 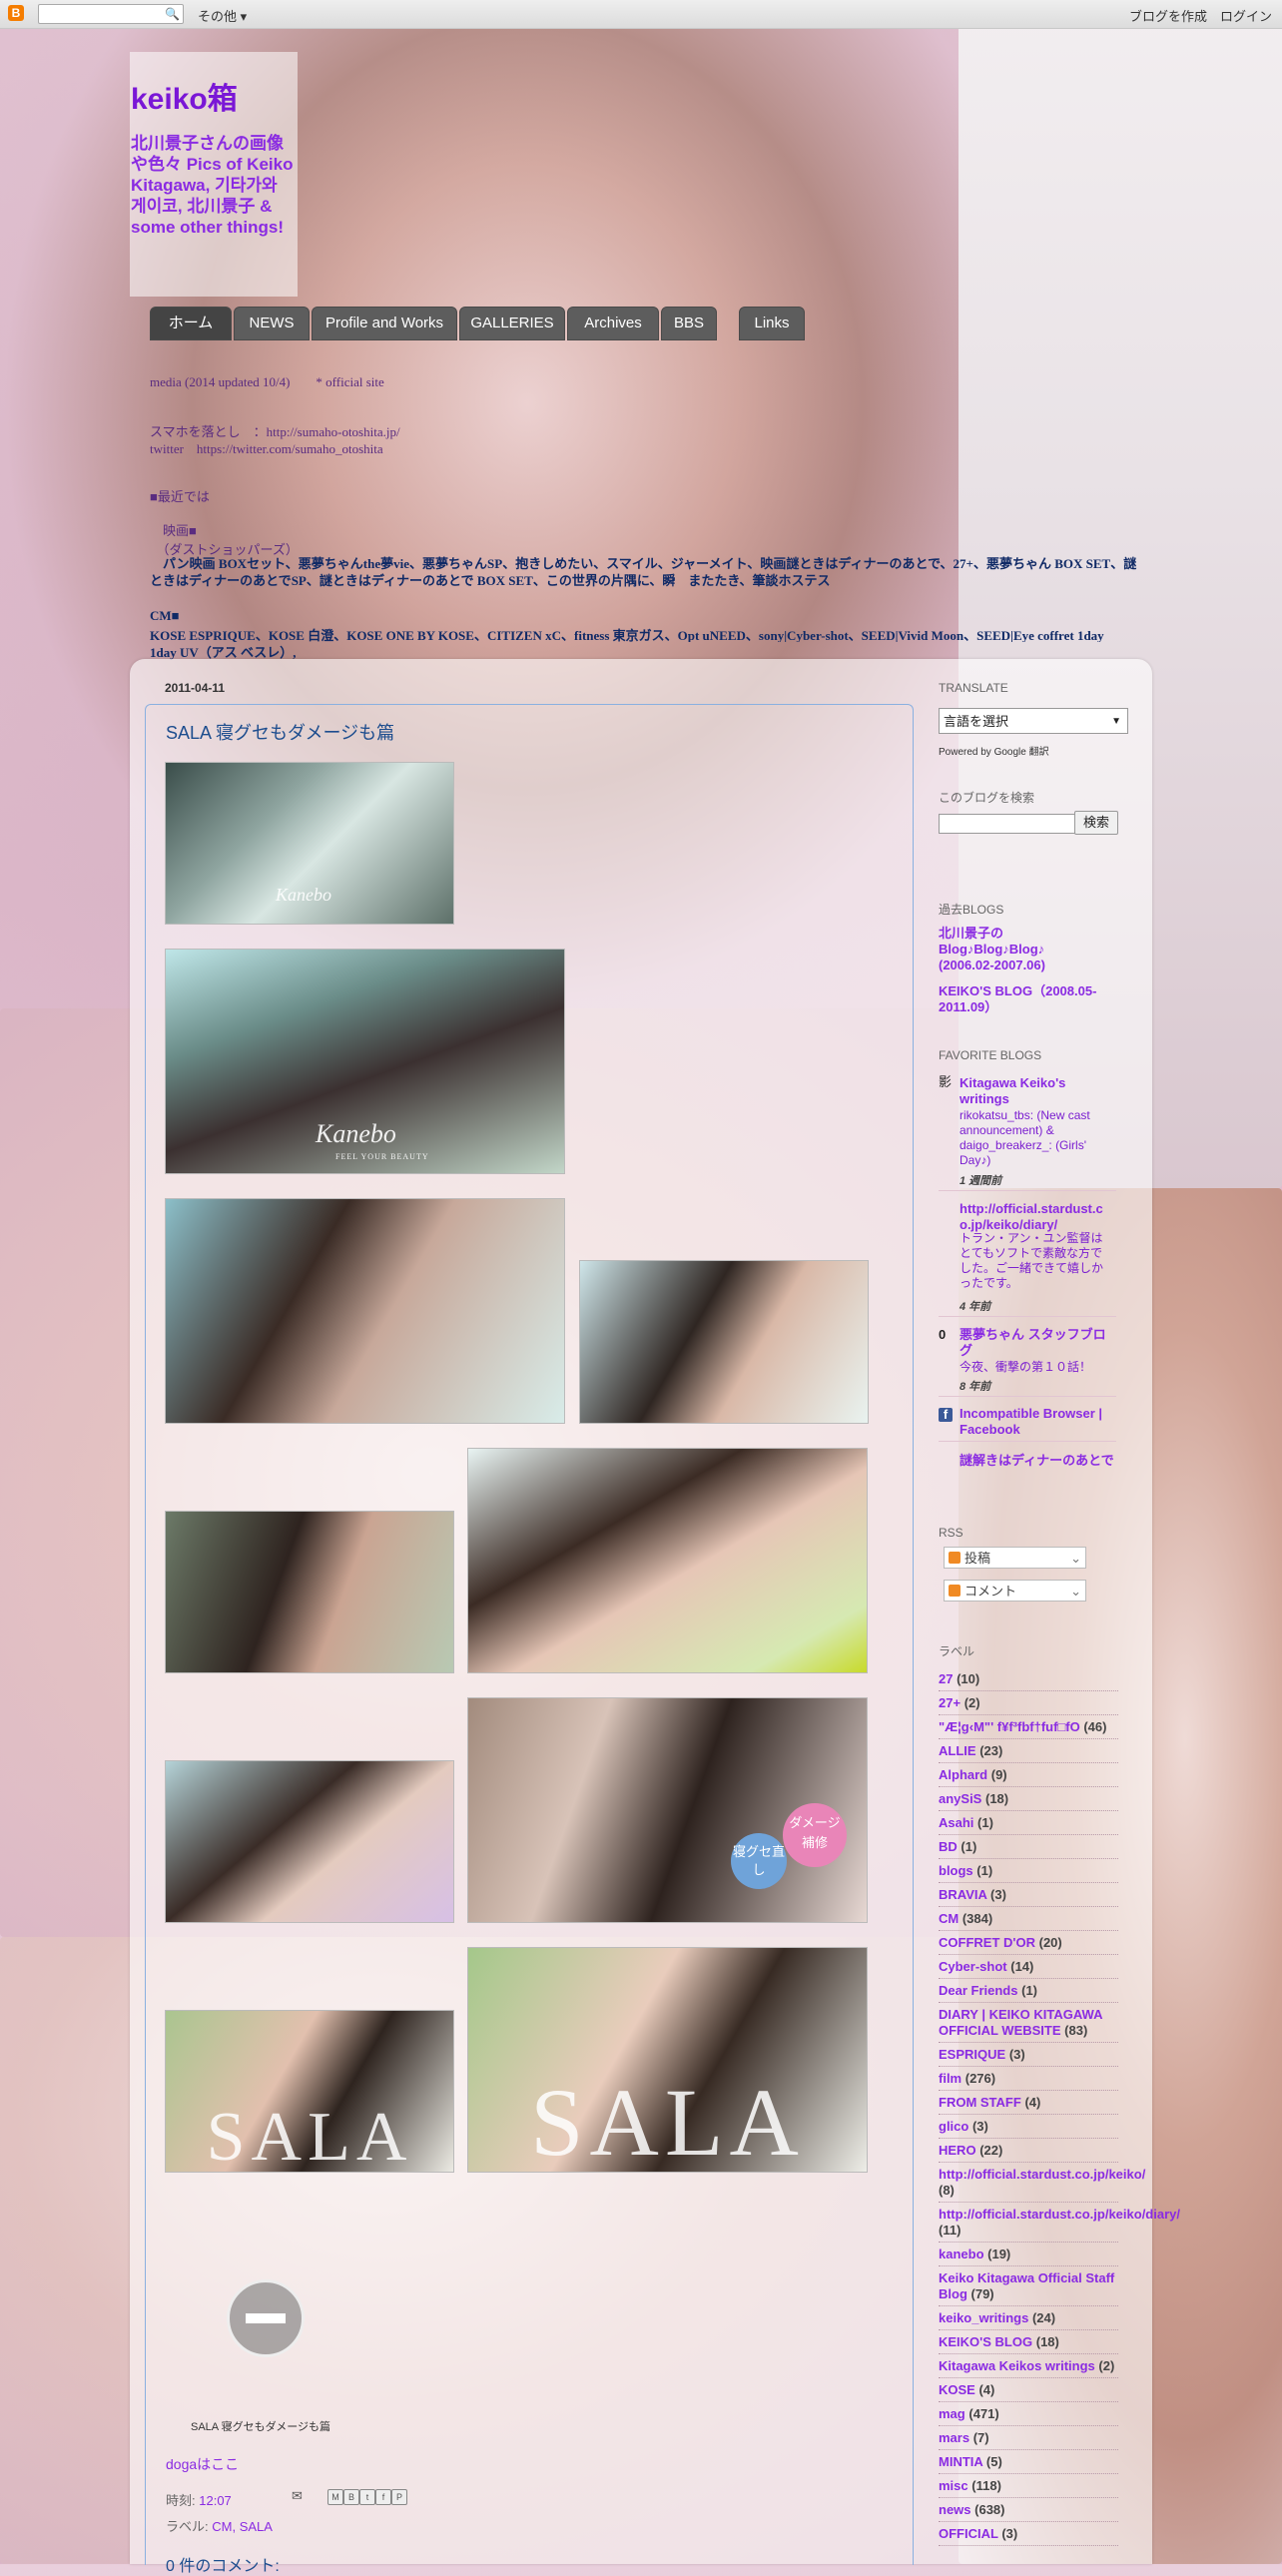 I want to click on label-link: glico, so click(x=953, y=2126).